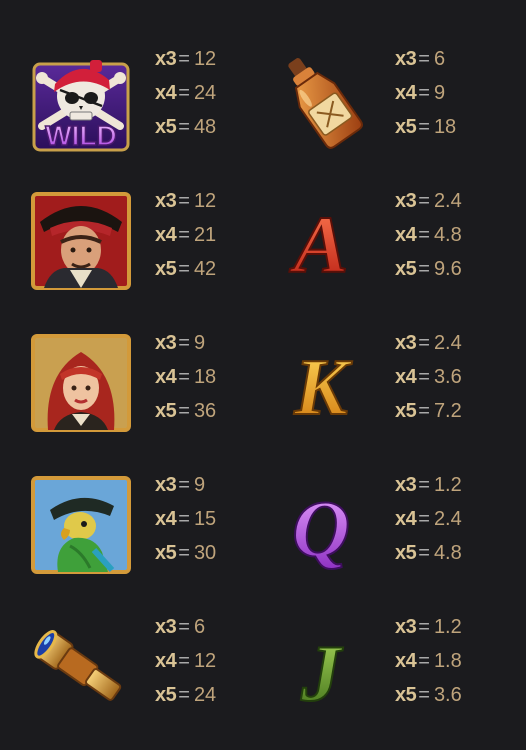 Image resolution: width=526 pixels, height=750 pixels. Describe the element at coordinates (322, 674) in the screenshot. I see `letter-j-glyph: J` at that location.